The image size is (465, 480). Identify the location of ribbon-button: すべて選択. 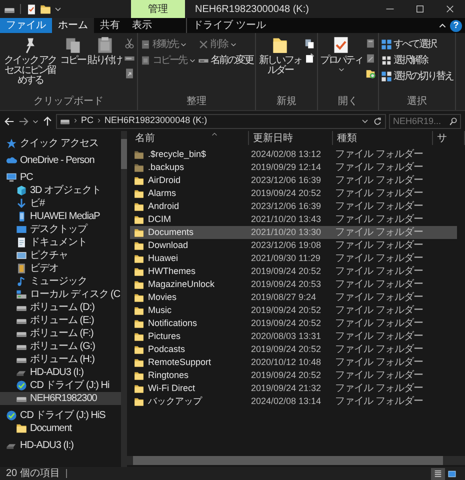
(416, 44).